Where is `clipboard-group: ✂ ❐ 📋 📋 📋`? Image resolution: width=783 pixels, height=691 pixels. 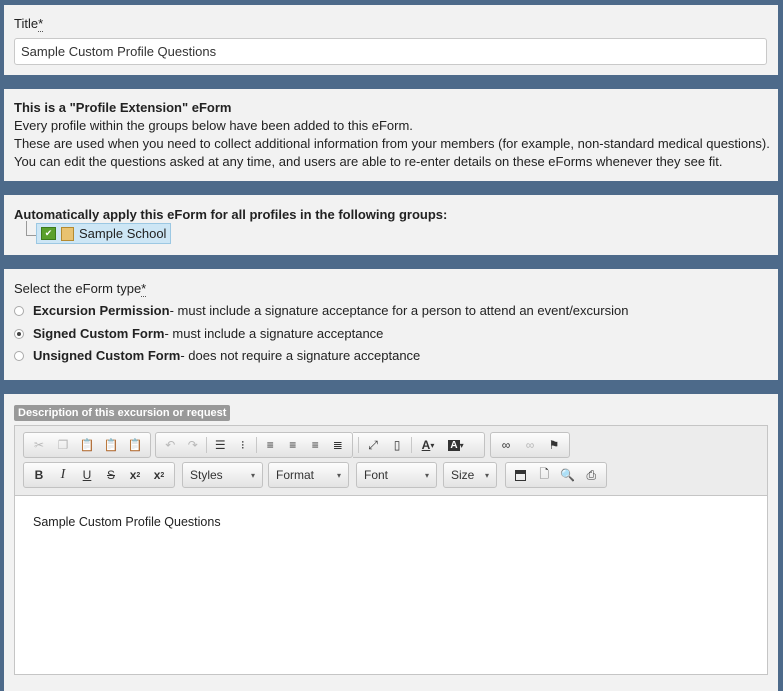
clipboard-group: ✂ ❐ 📋 📋 📋 is located at coordinates (87, 445).